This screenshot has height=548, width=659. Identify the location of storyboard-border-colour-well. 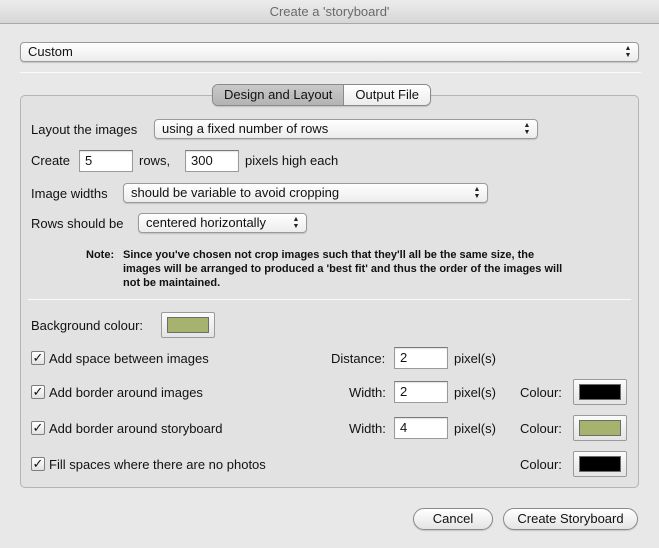
(600, 428).